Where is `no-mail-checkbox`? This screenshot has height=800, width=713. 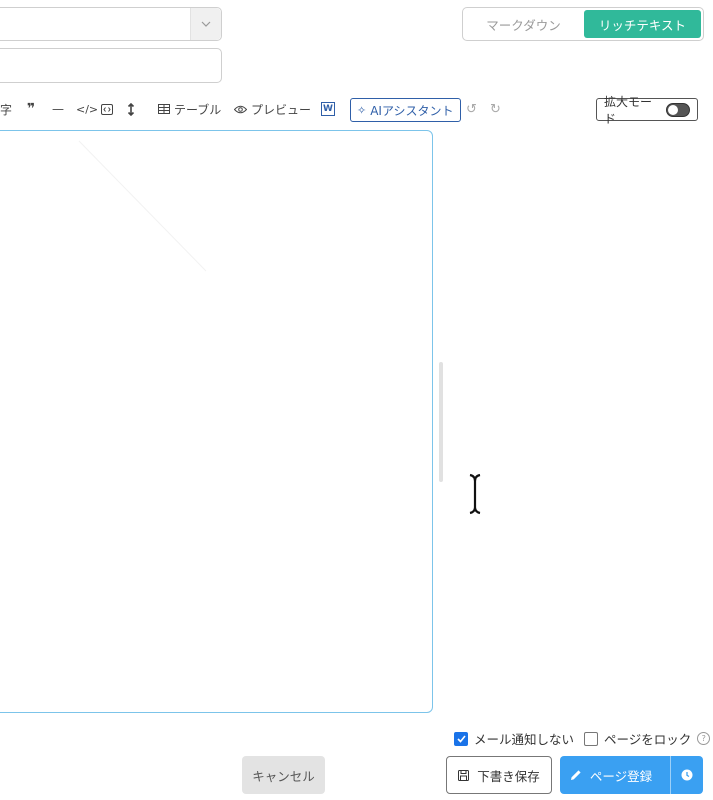
no-mail-checkbox is located at coordinates (461, 738).